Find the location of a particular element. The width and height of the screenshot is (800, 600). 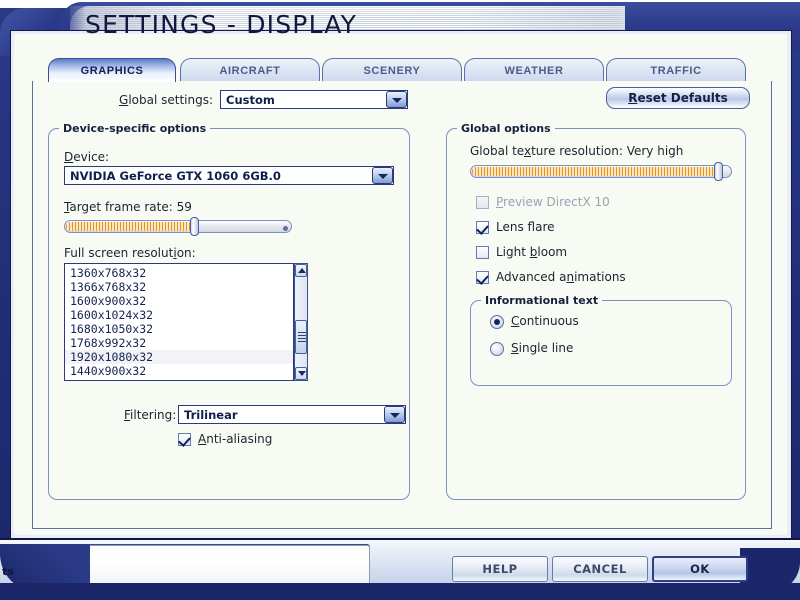

resolution-scrollbar-thumb is located at coordinates (301, 337).